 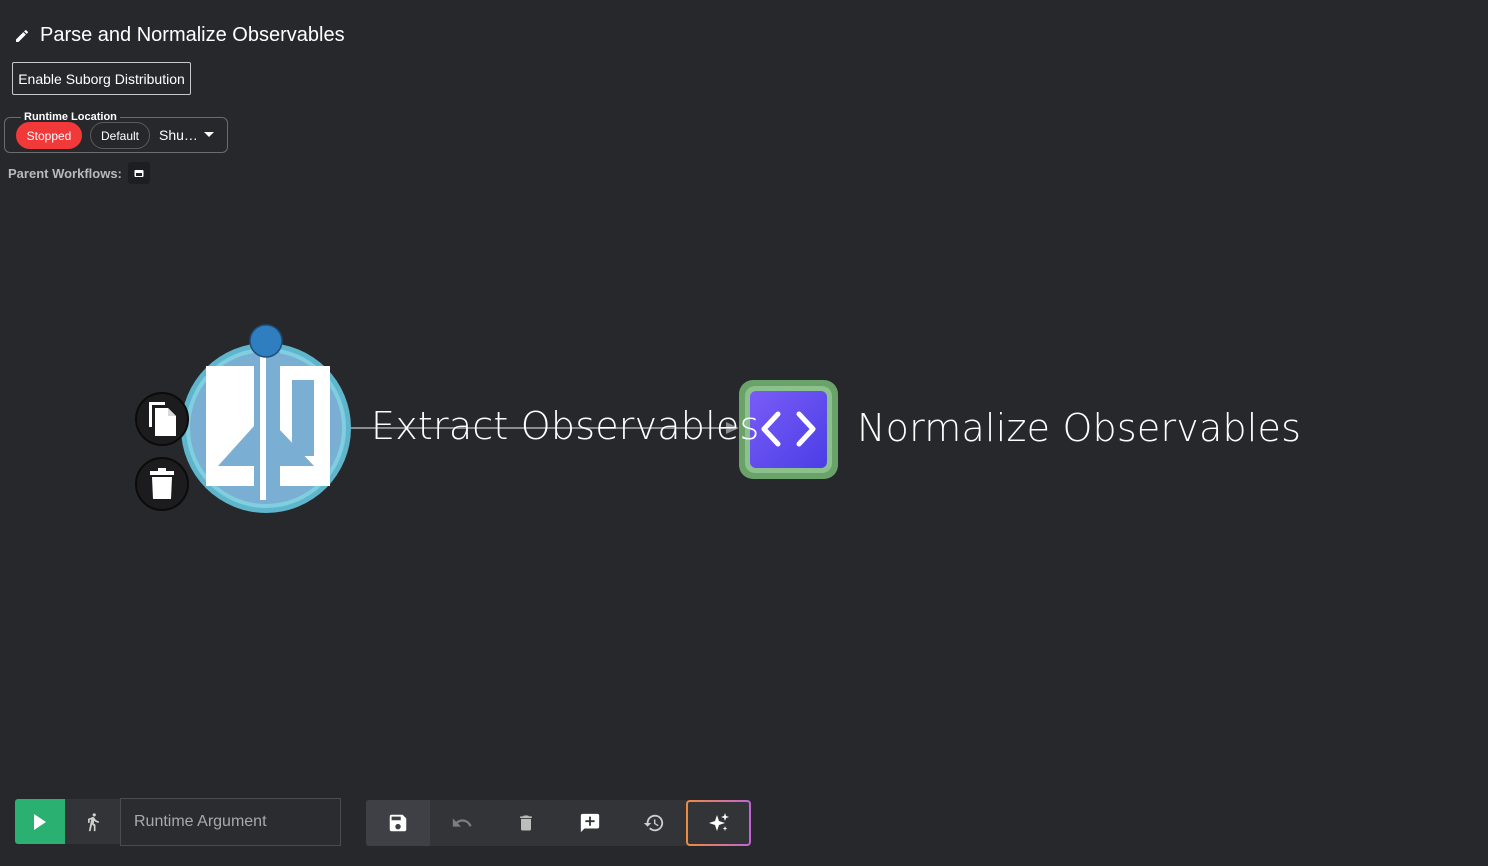 I want to click on trash-icon, so click(x=162, y=483).